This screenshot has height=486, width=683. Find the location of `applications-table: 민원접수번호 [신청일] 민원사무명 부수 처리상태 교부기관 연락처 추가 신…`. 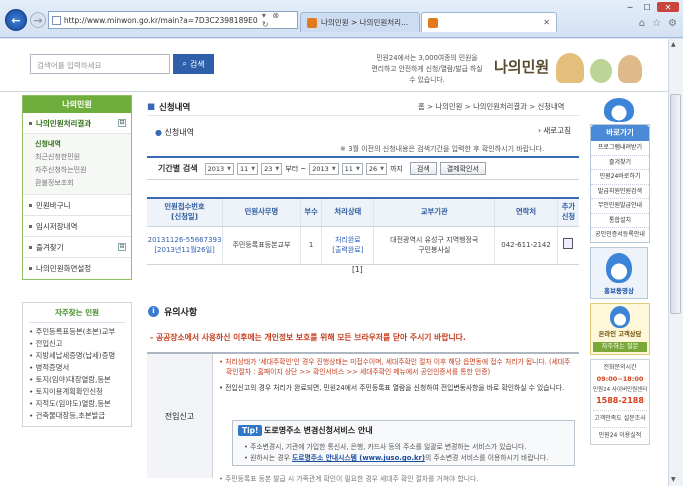

applications-table: 민원접수번호 [신청일] 민원사무명 부수 처리상태 교부기관 연락처 추가 신… is located at coordinates (363, 231).